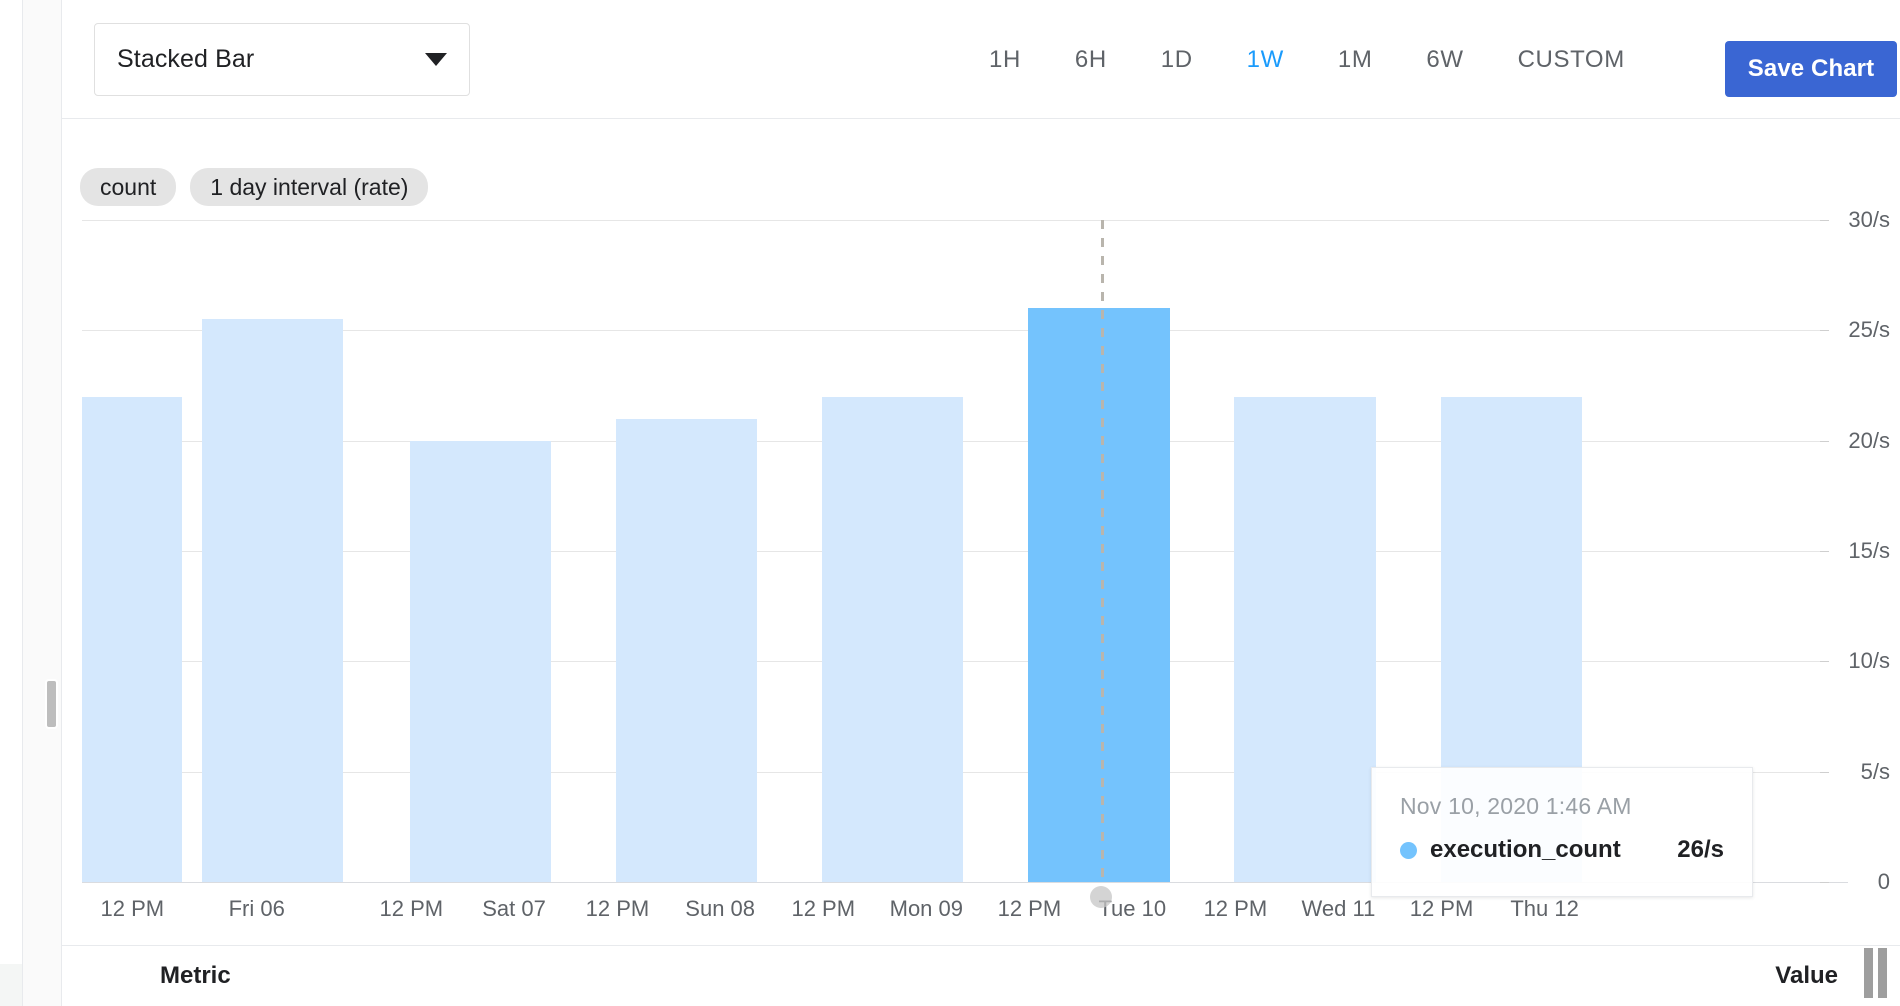  What do you see at coordinates (256, 908) in the screenshot?
I see `x-axis-tick-label: Fri 06` at bounding box center [256, 908].